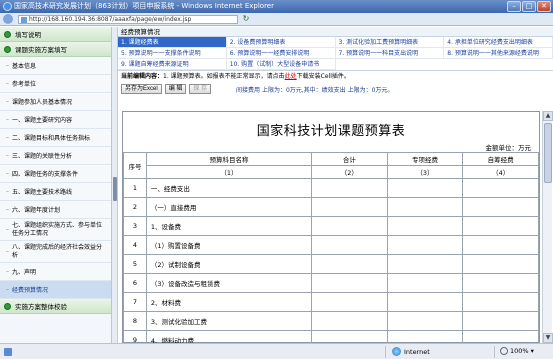  I want to click on window-controls: – □ ✕, so click(529, 6).